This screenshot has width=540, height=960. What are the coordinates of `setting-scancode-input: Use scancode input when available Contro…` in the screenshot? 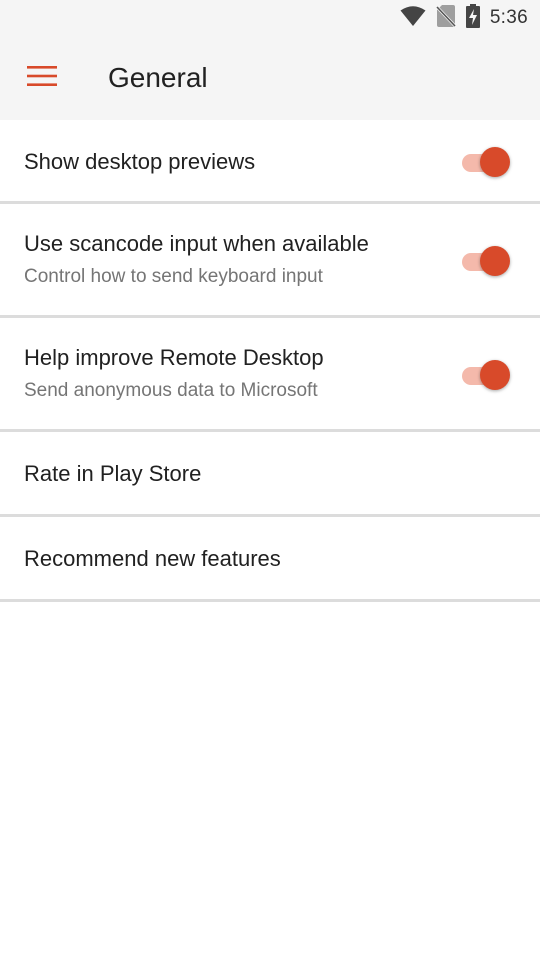 It's located at (270, 261).